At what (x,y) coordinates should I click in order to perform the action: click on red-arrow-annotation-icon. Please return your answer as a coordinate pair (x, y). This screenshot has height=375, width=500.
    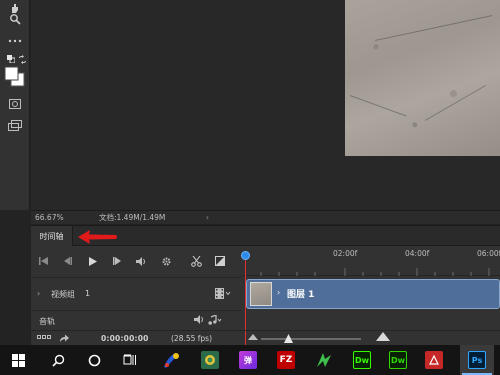
    Looking at the image, I should click on (97, 237).